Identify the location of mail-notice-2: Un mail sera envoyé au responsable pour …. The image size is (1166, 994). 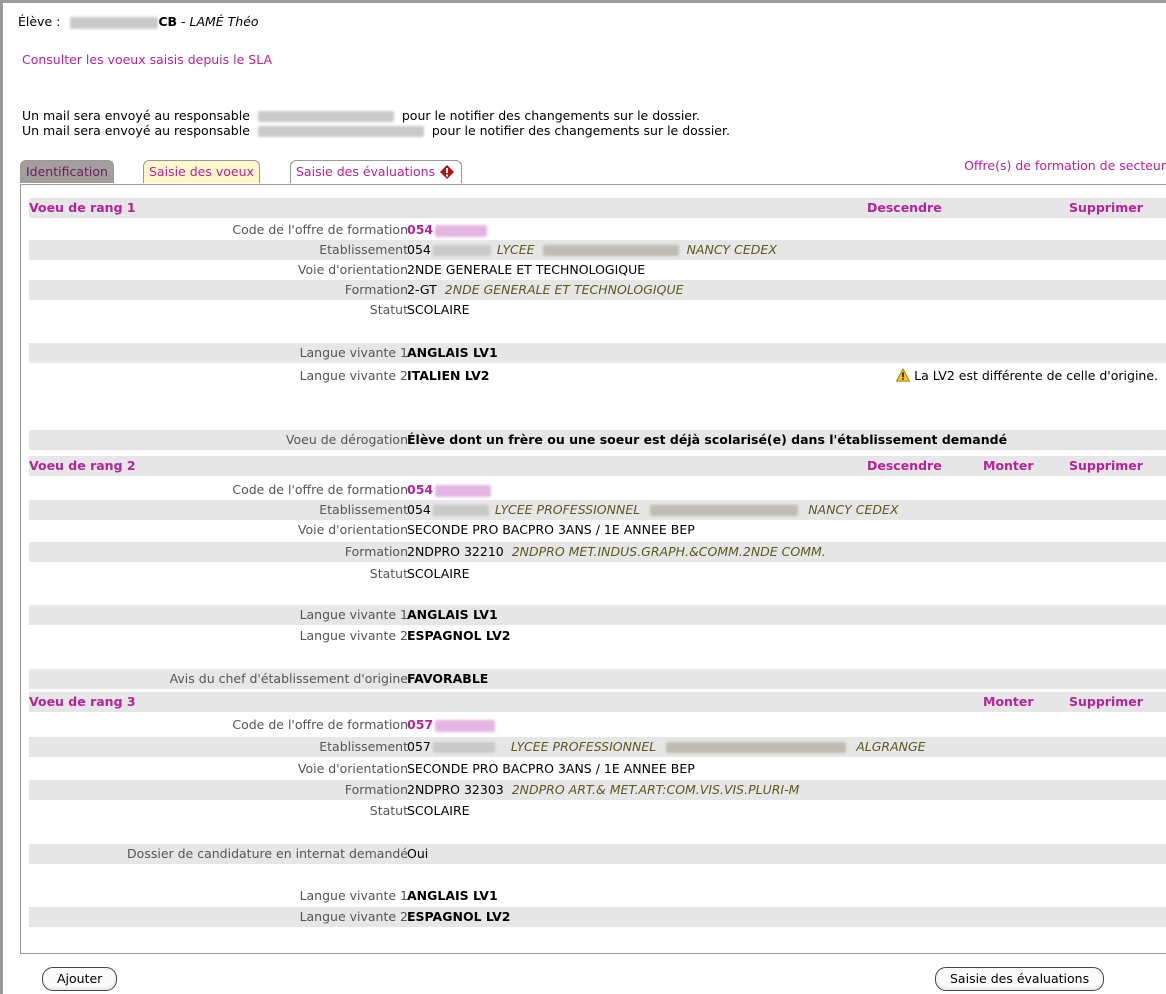
(376, 130).